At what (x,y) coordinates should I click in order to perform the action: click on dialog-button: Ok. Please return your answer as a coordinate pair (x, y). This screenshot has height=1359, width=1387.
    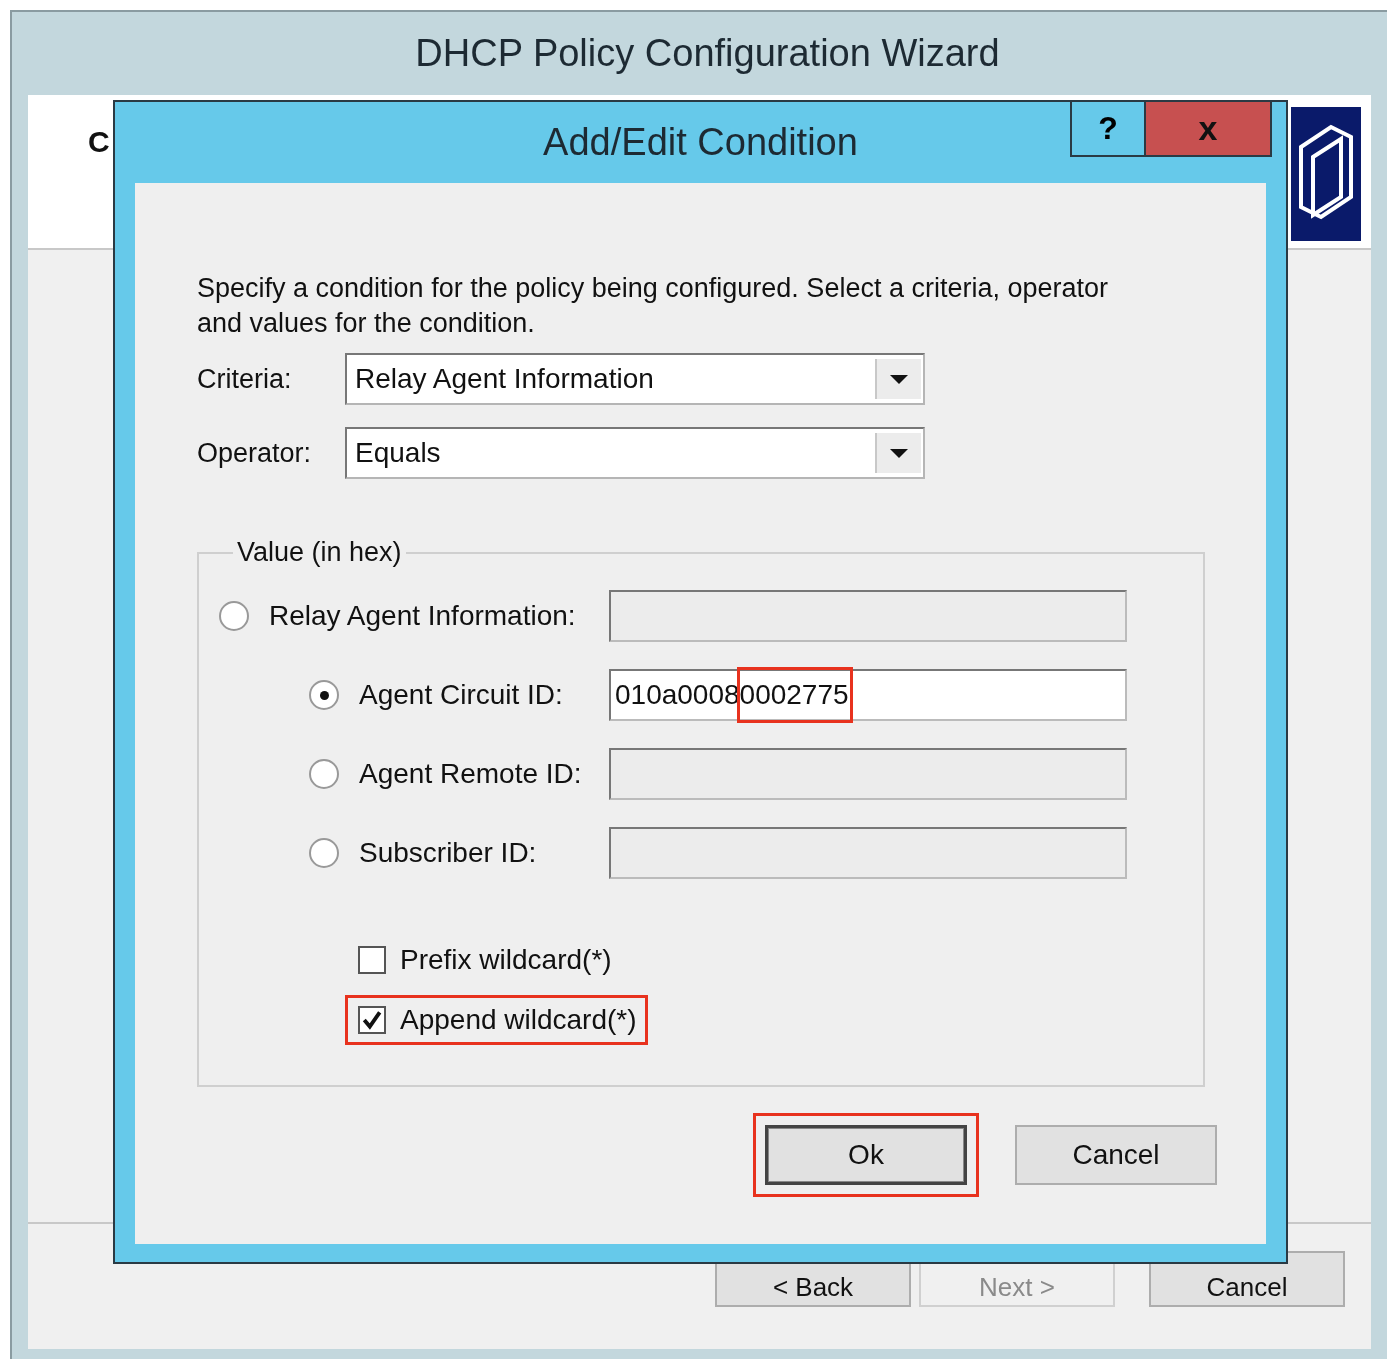
    Looking at the image, I should click on (866, 1155).